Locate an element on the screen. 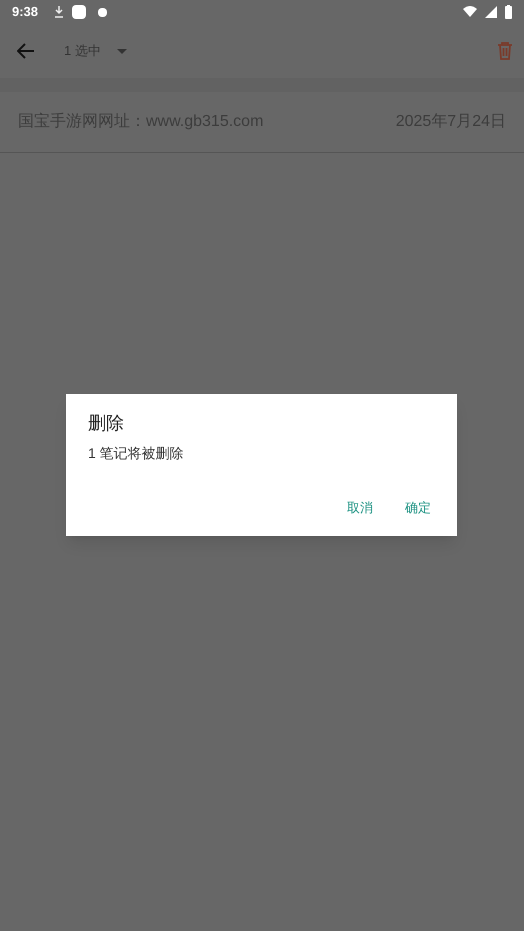 This screenshot has height=931, width=524. status-time: 9:38 is located at coordinates (25, 12).